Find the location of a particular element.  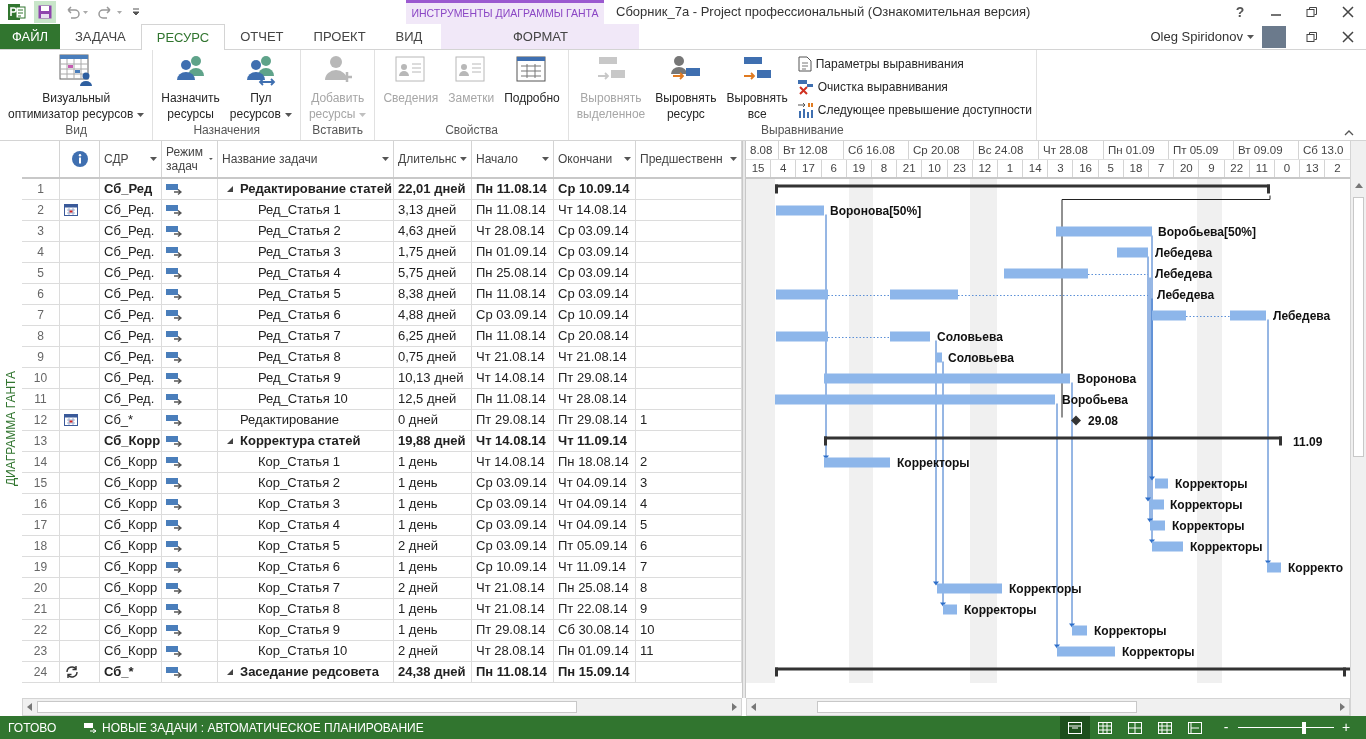

timescale-label: 7 is located at coordinates (1162, 168).